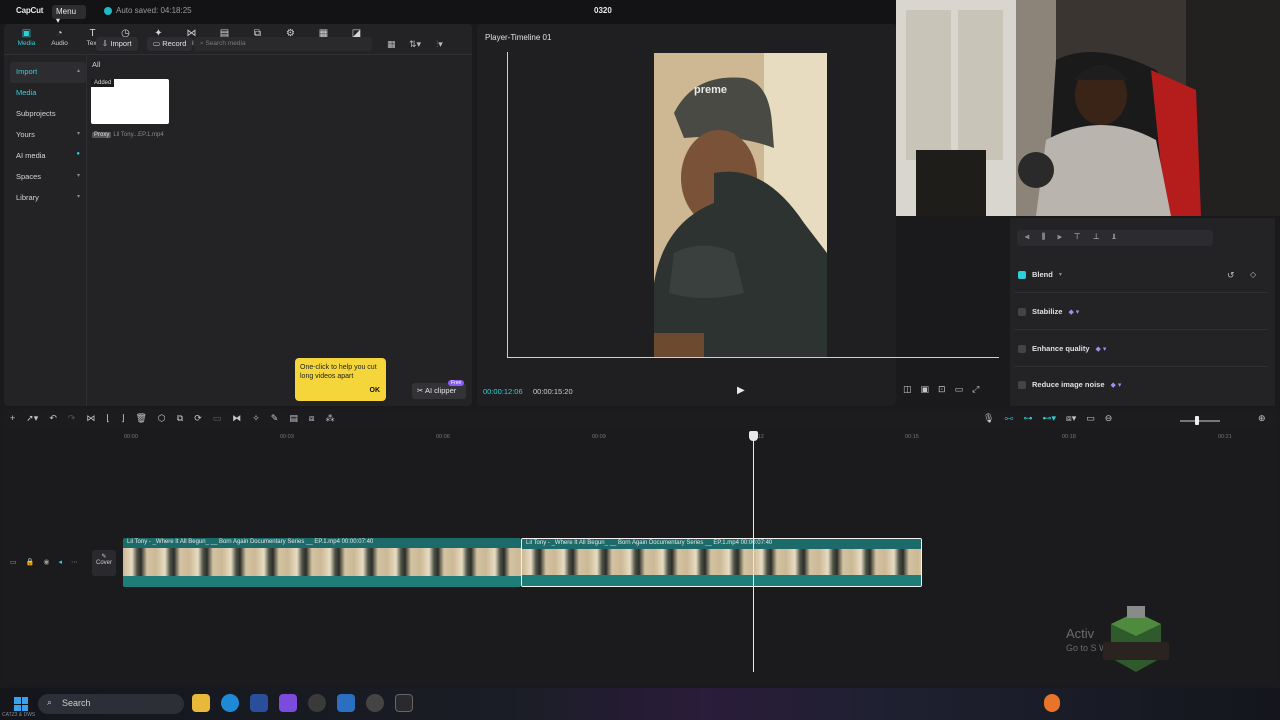  What do you see at coordinates (19, 715) in the screenshot?
I see `corner-text: CATZ3 & DWS` at bounding box center [19, 715].